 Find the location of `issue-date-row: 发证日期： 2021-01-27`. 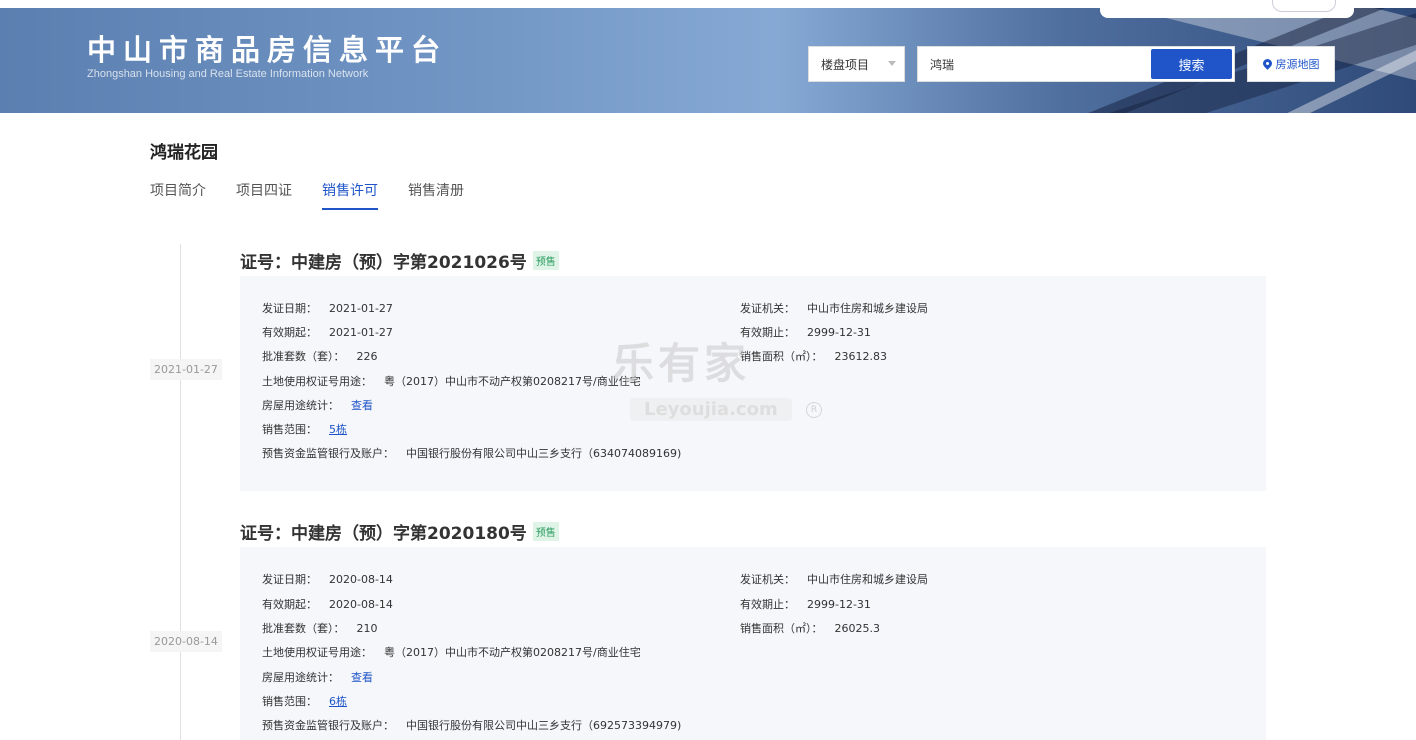

issue-date-row: 发证日期： 2021-01-27 is located at coordinates (327, 308).